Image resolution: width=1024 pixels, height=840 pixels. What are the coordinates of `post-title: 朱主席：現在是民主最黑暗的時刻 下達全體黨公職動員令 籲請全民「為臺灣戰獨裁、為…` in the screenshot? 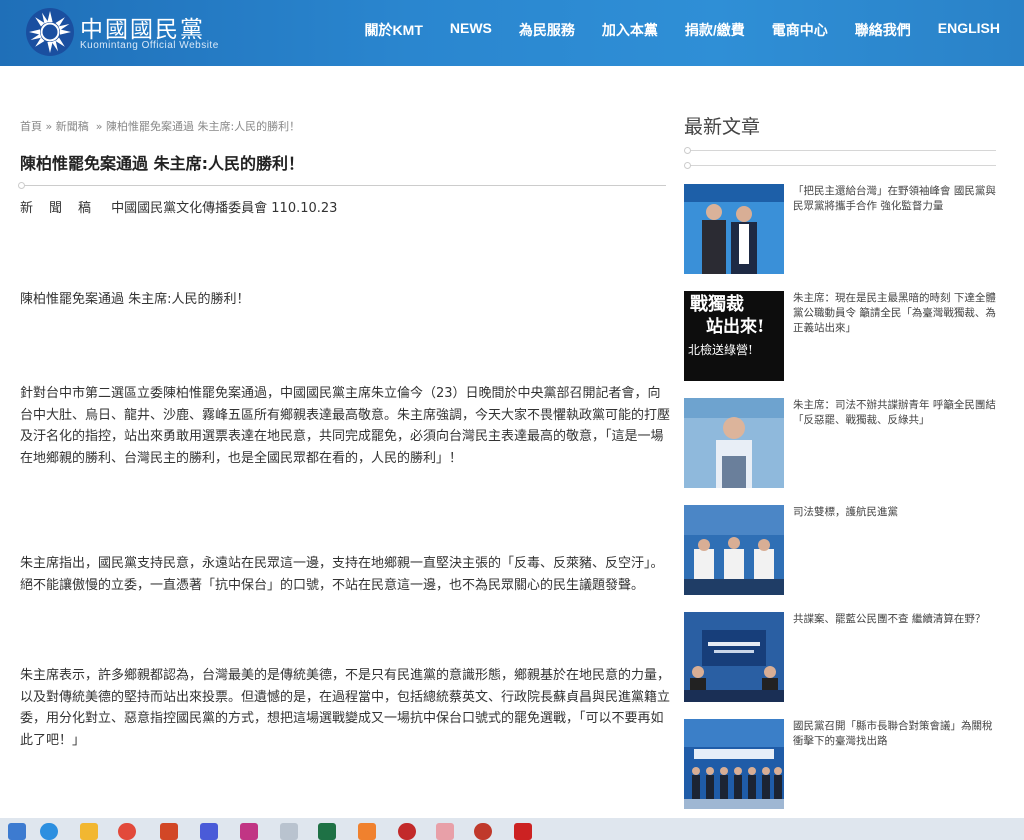 It's located at (895, 313).